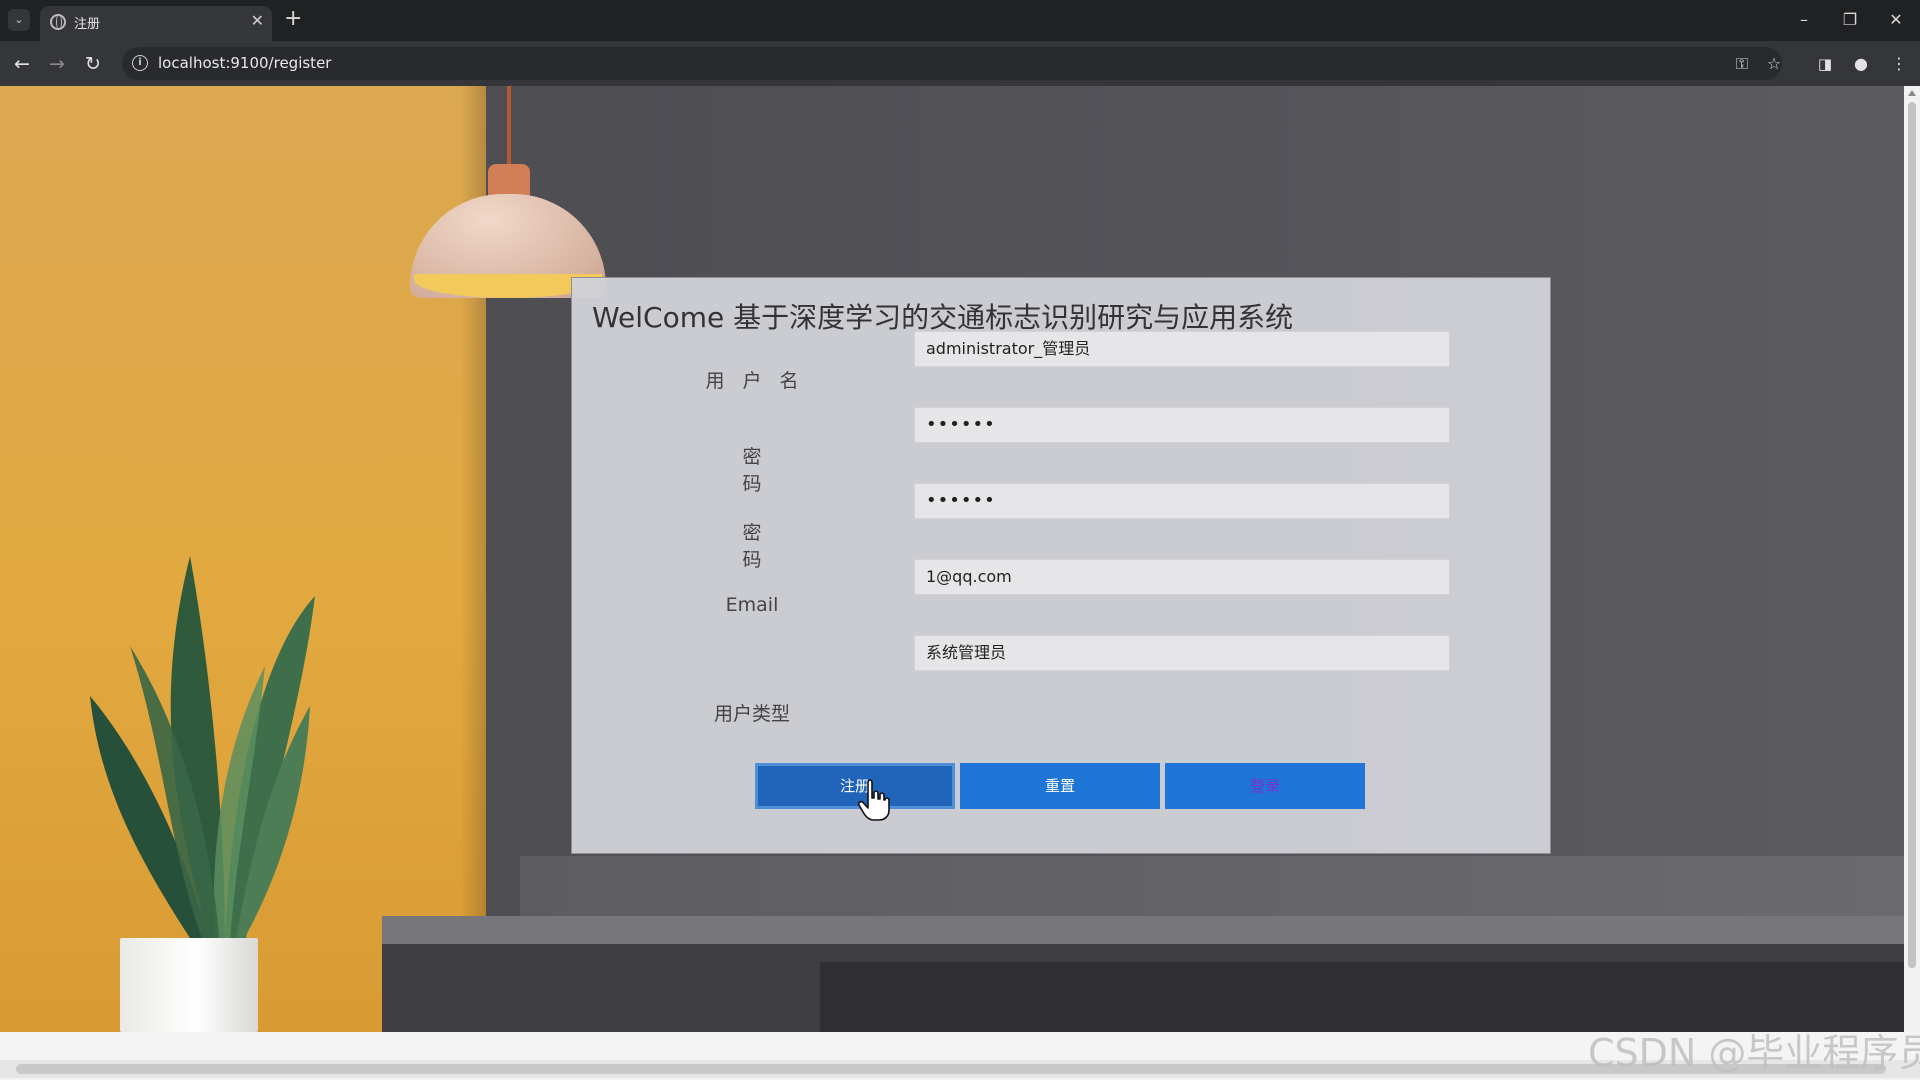 This screenshot has width=1920, height=1080. I want to click on scroll-up-icon, so click(1912, 93).